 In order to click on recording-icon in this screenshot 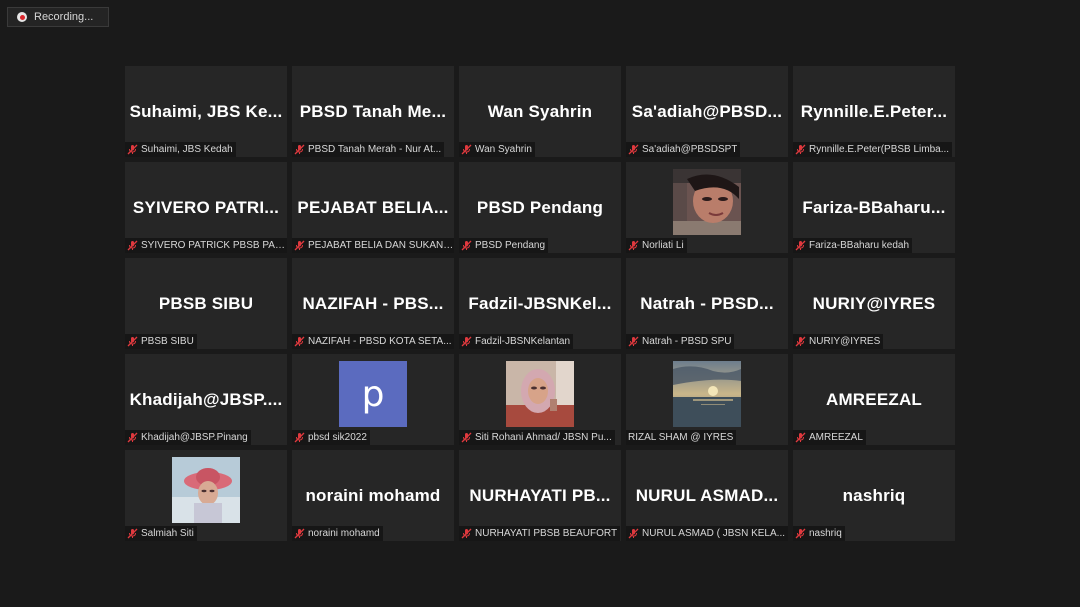, I will do `click(22, 17)`.